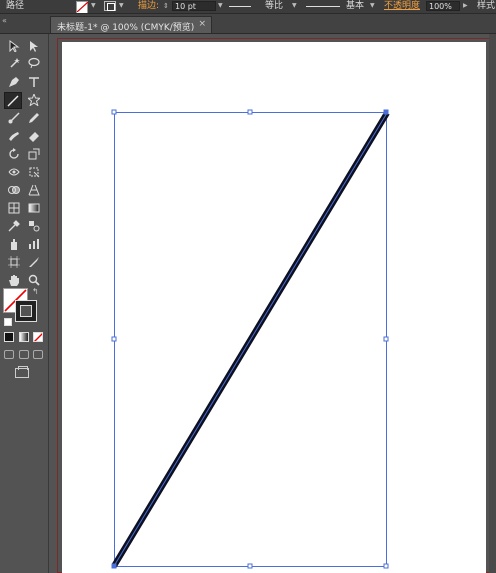 This screenshot has width=496, height=573. I want to click on handle-top-right, so click(386, 112).